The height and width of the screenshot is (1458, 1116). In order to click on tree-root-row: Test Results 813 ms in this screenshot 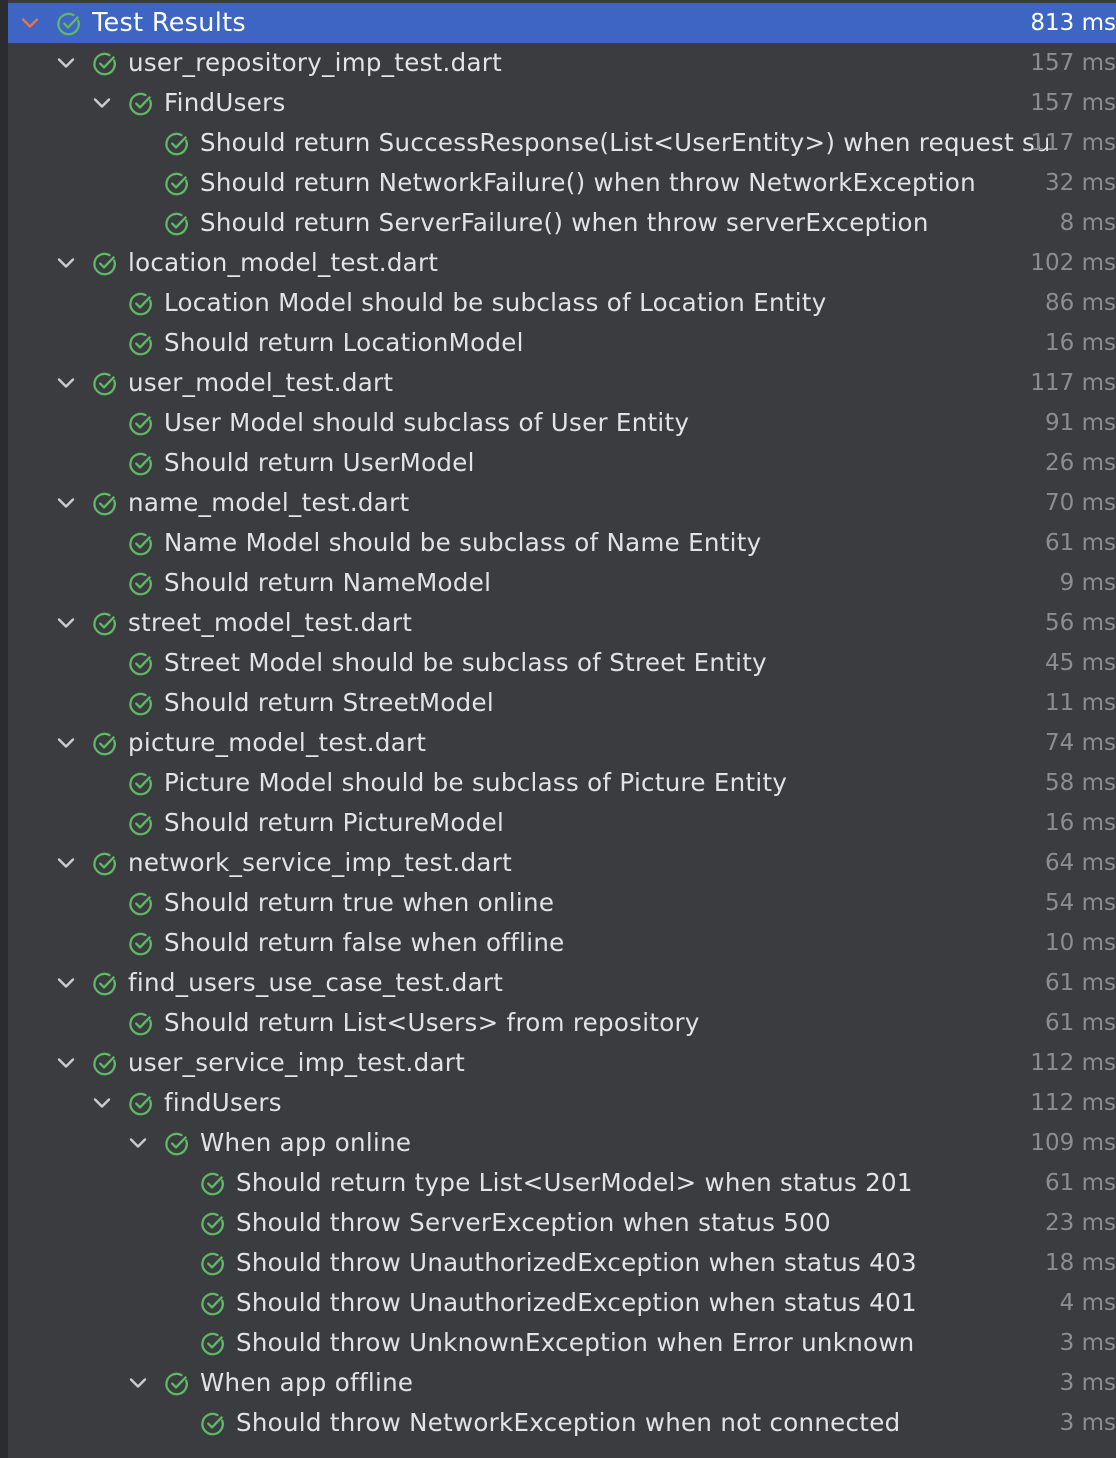, I will do `click(562, 23)`.